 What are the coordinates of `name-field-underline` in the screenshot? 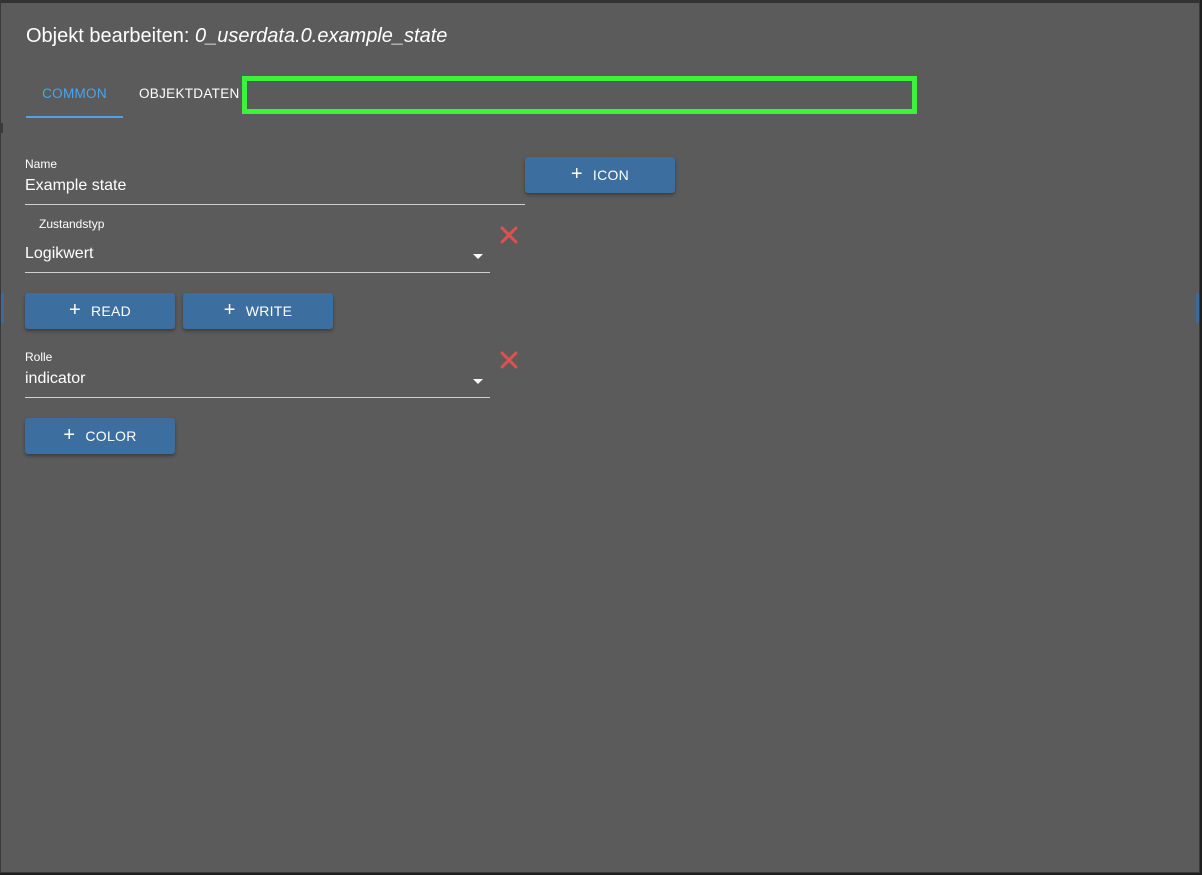 It's located at (275, 204).